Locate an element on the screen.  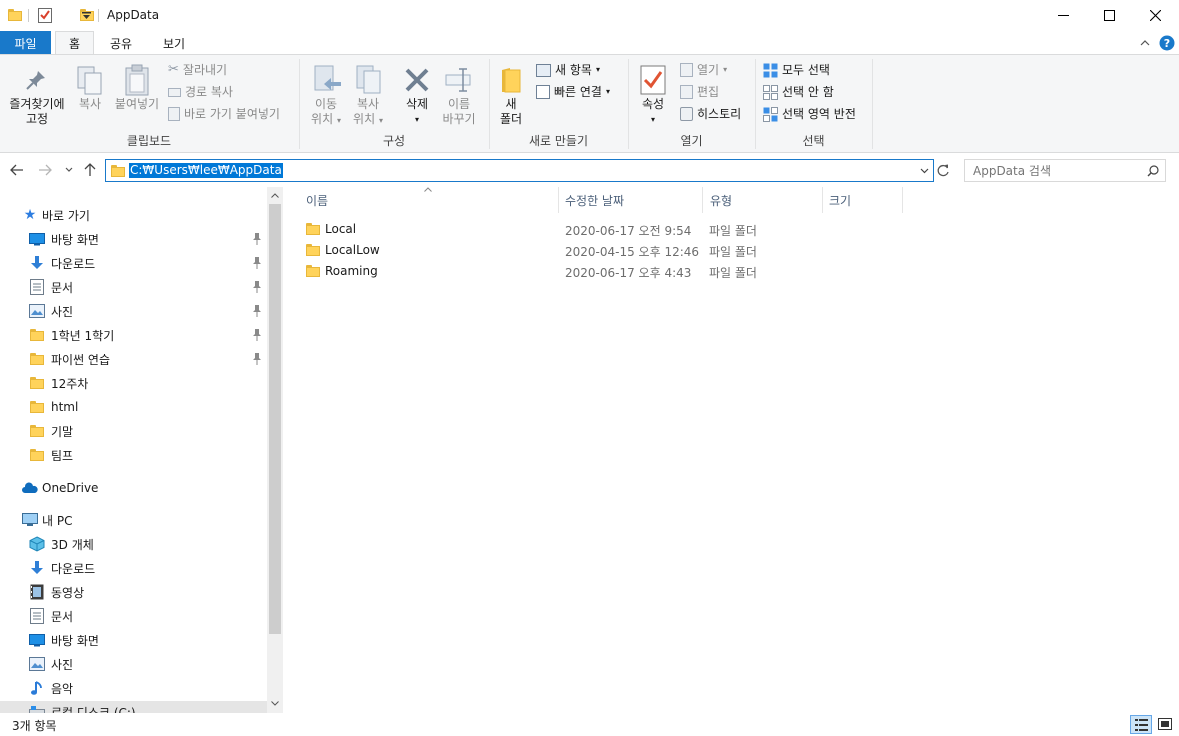
nav-quick-item: 파이썬 연습 is located at coordinates (69, 359).